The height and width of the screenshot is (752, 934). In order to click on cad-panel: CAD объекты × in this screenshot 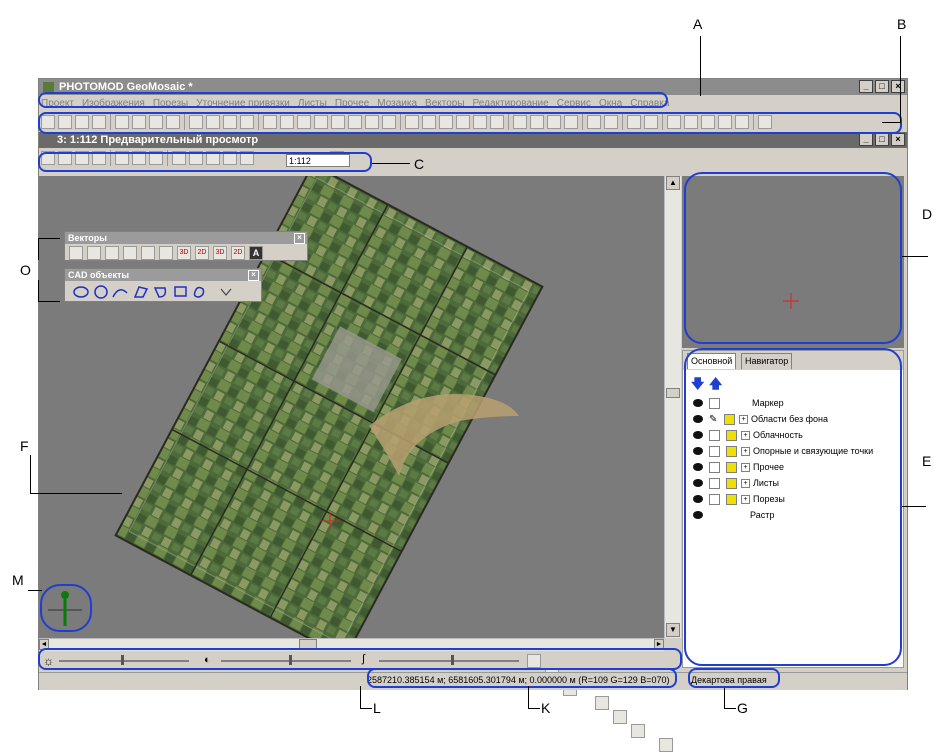, I will do `click(163, 285)`.